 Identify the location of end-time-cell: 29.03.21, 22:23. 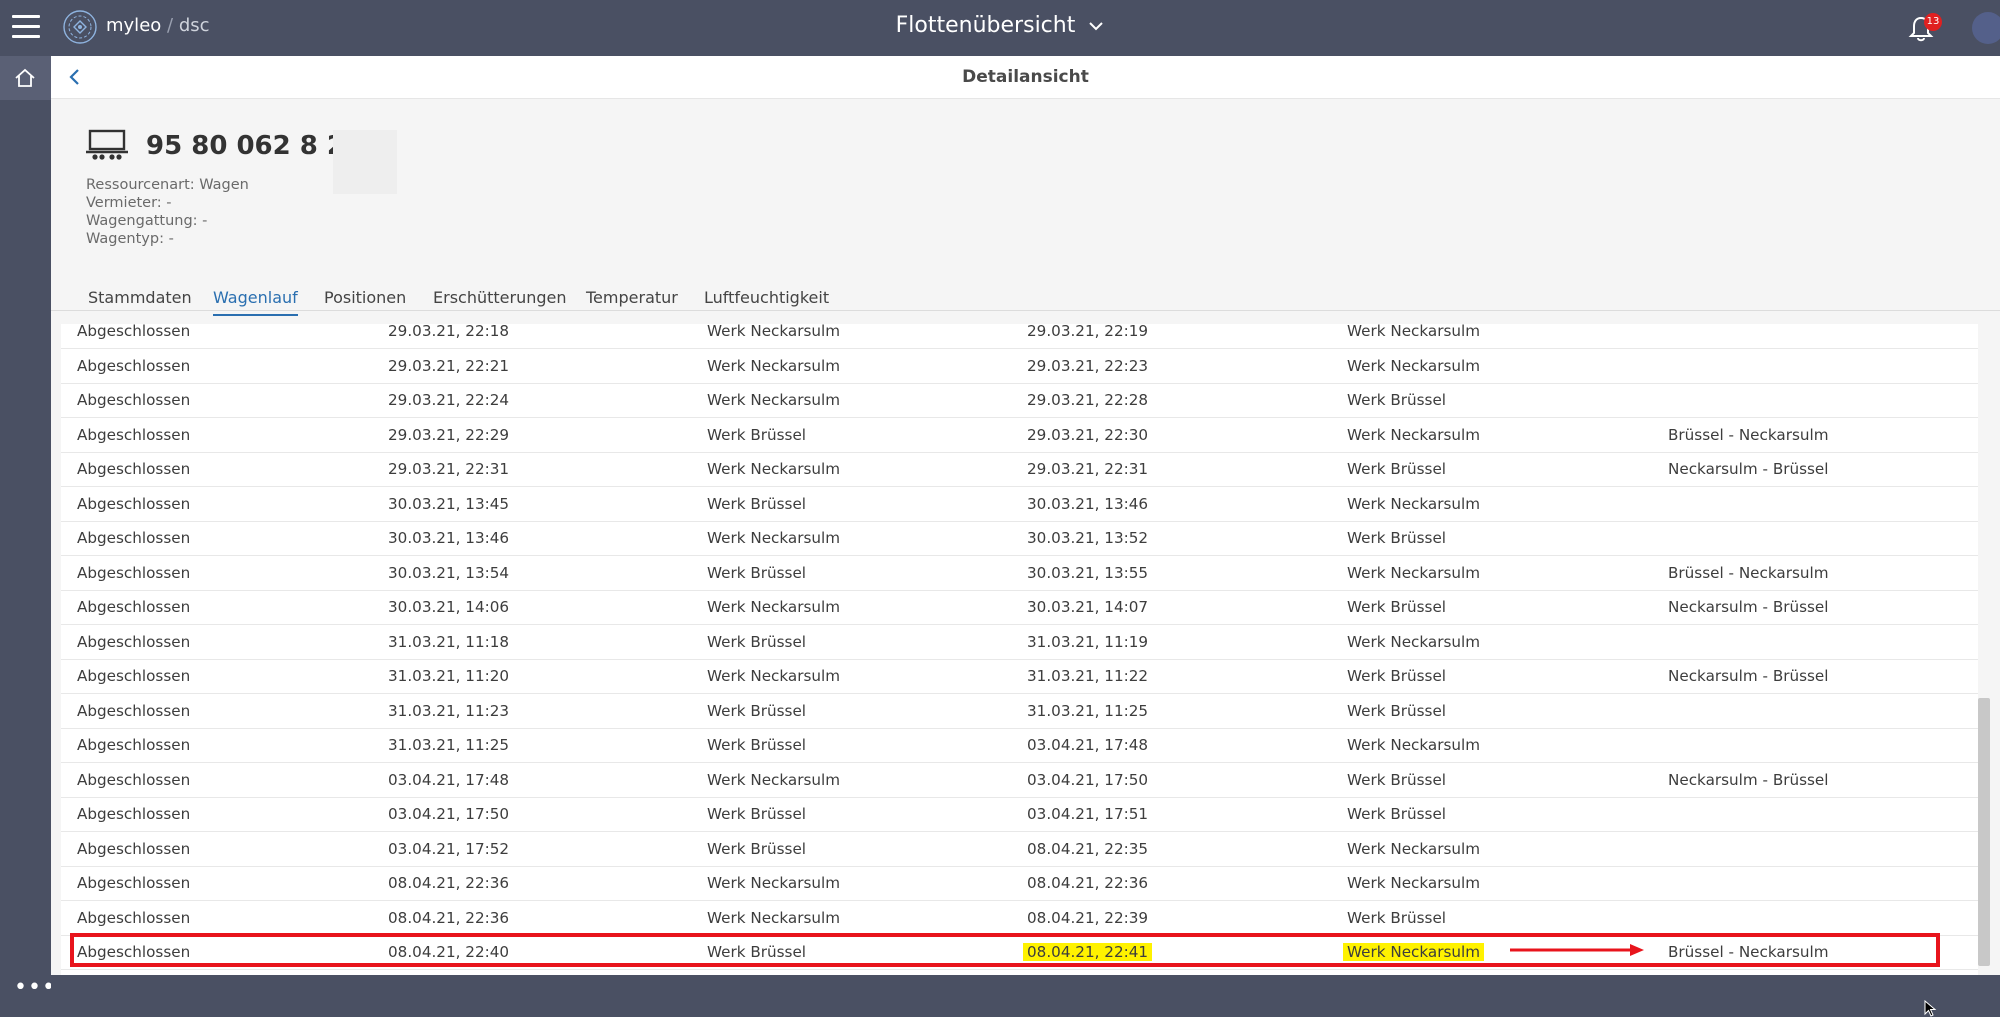
(1088, 365).